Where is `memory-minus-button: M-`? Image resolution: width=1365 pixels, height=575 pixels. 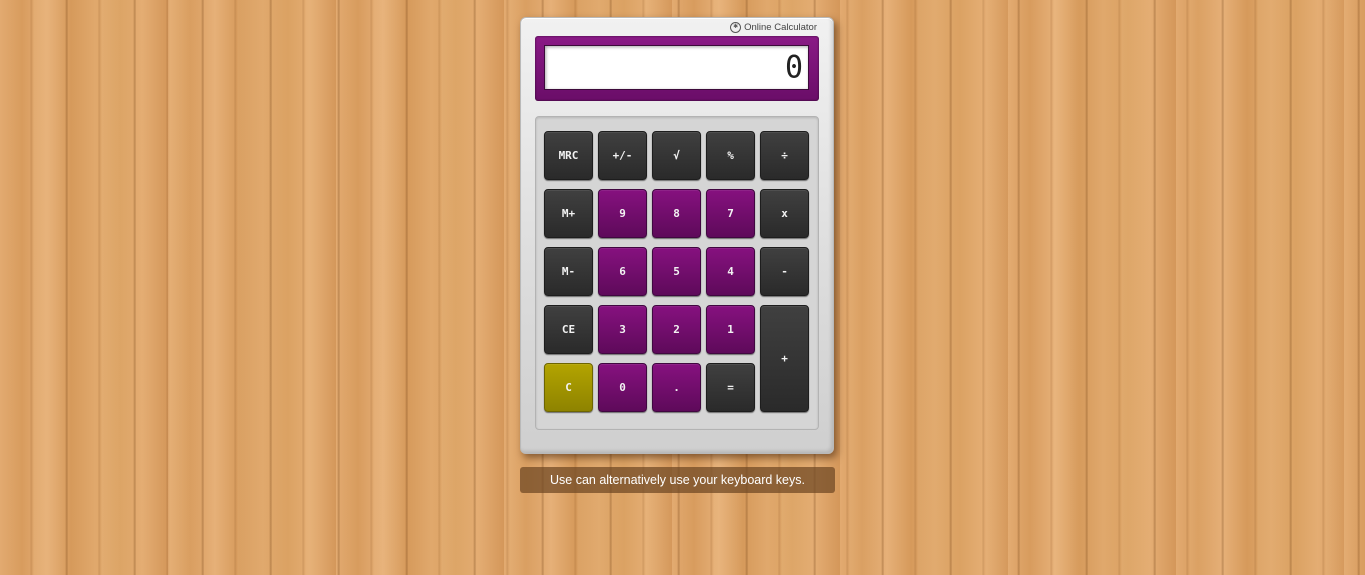
memory-minus-button: M- is located at coordinates (568, 271).